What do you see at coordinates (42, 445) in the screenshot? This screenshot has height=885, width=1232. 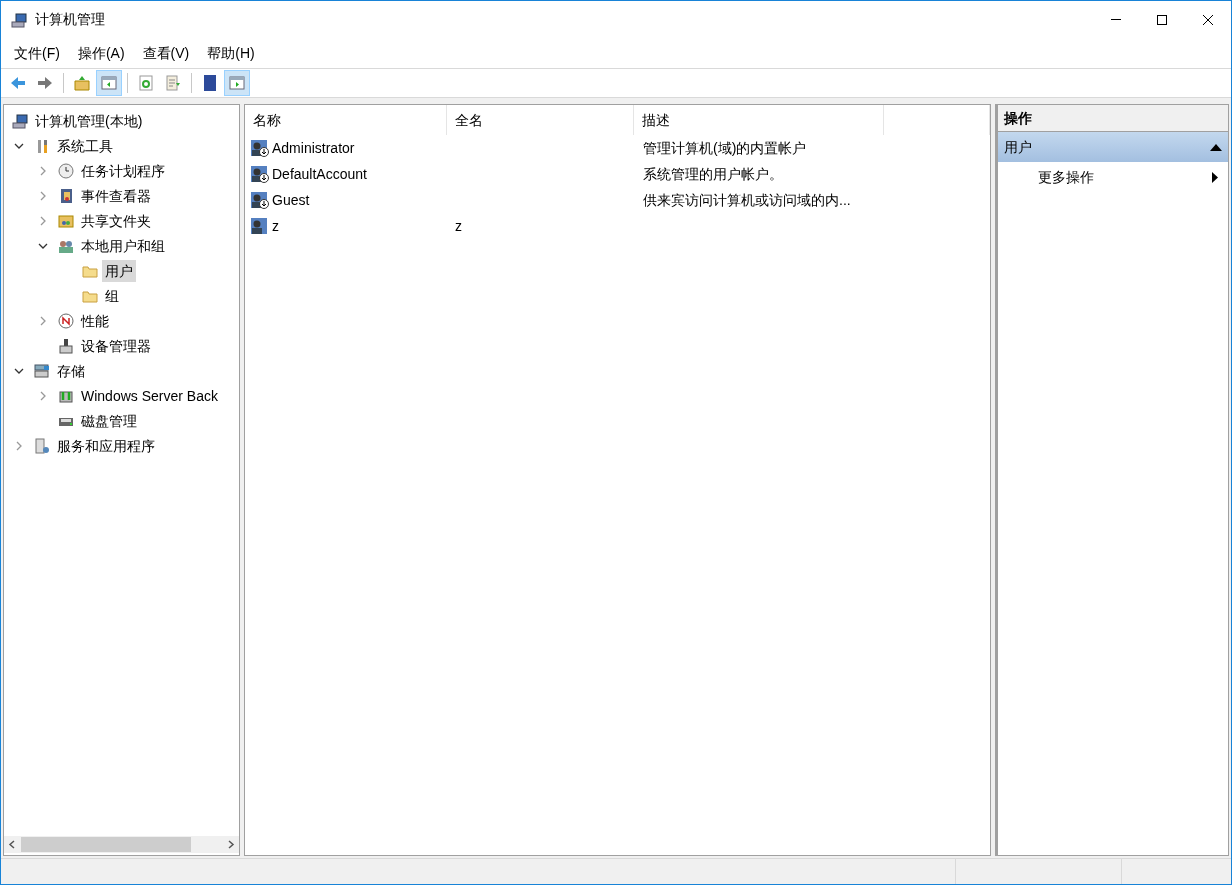 I see `server-icon` at bounding box center [42, 445].